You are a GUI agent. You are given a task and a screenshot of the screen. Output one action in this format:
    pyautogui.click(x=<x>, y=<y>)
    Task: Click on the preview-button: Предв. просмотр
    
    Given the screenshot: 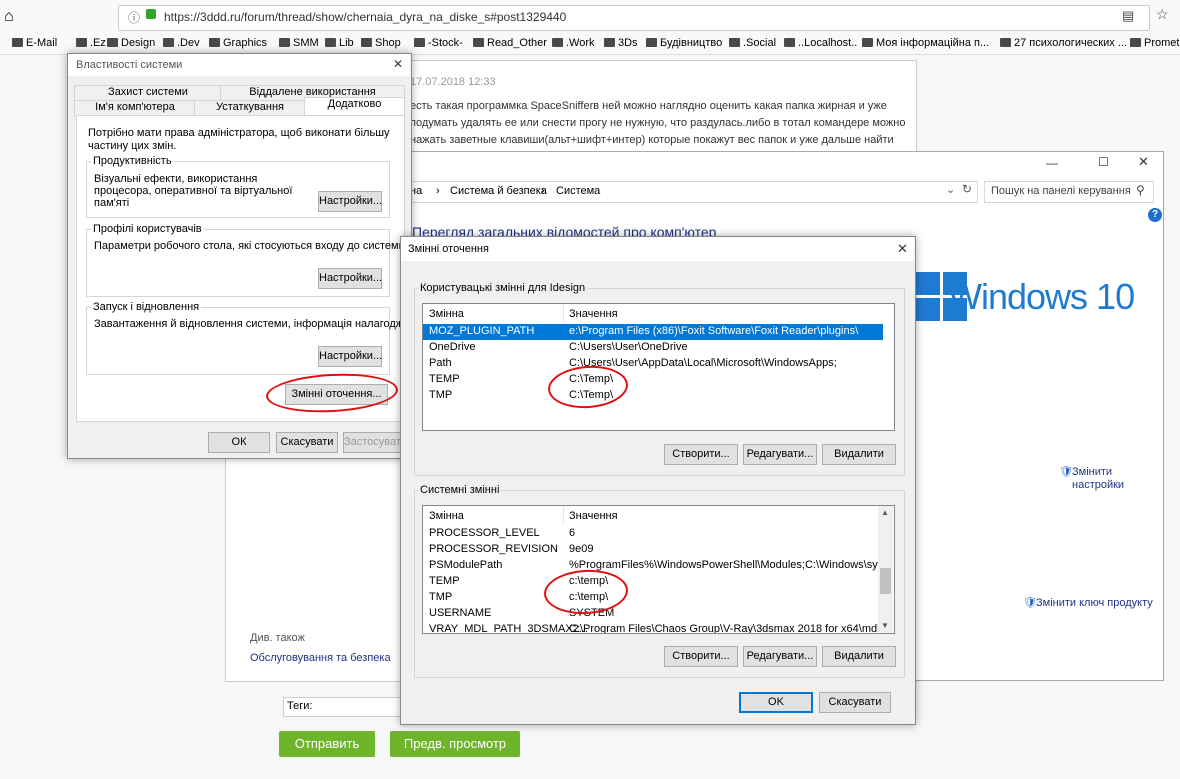 What is the action you would take?
    pyautogui.click(x=455, y=744)
    